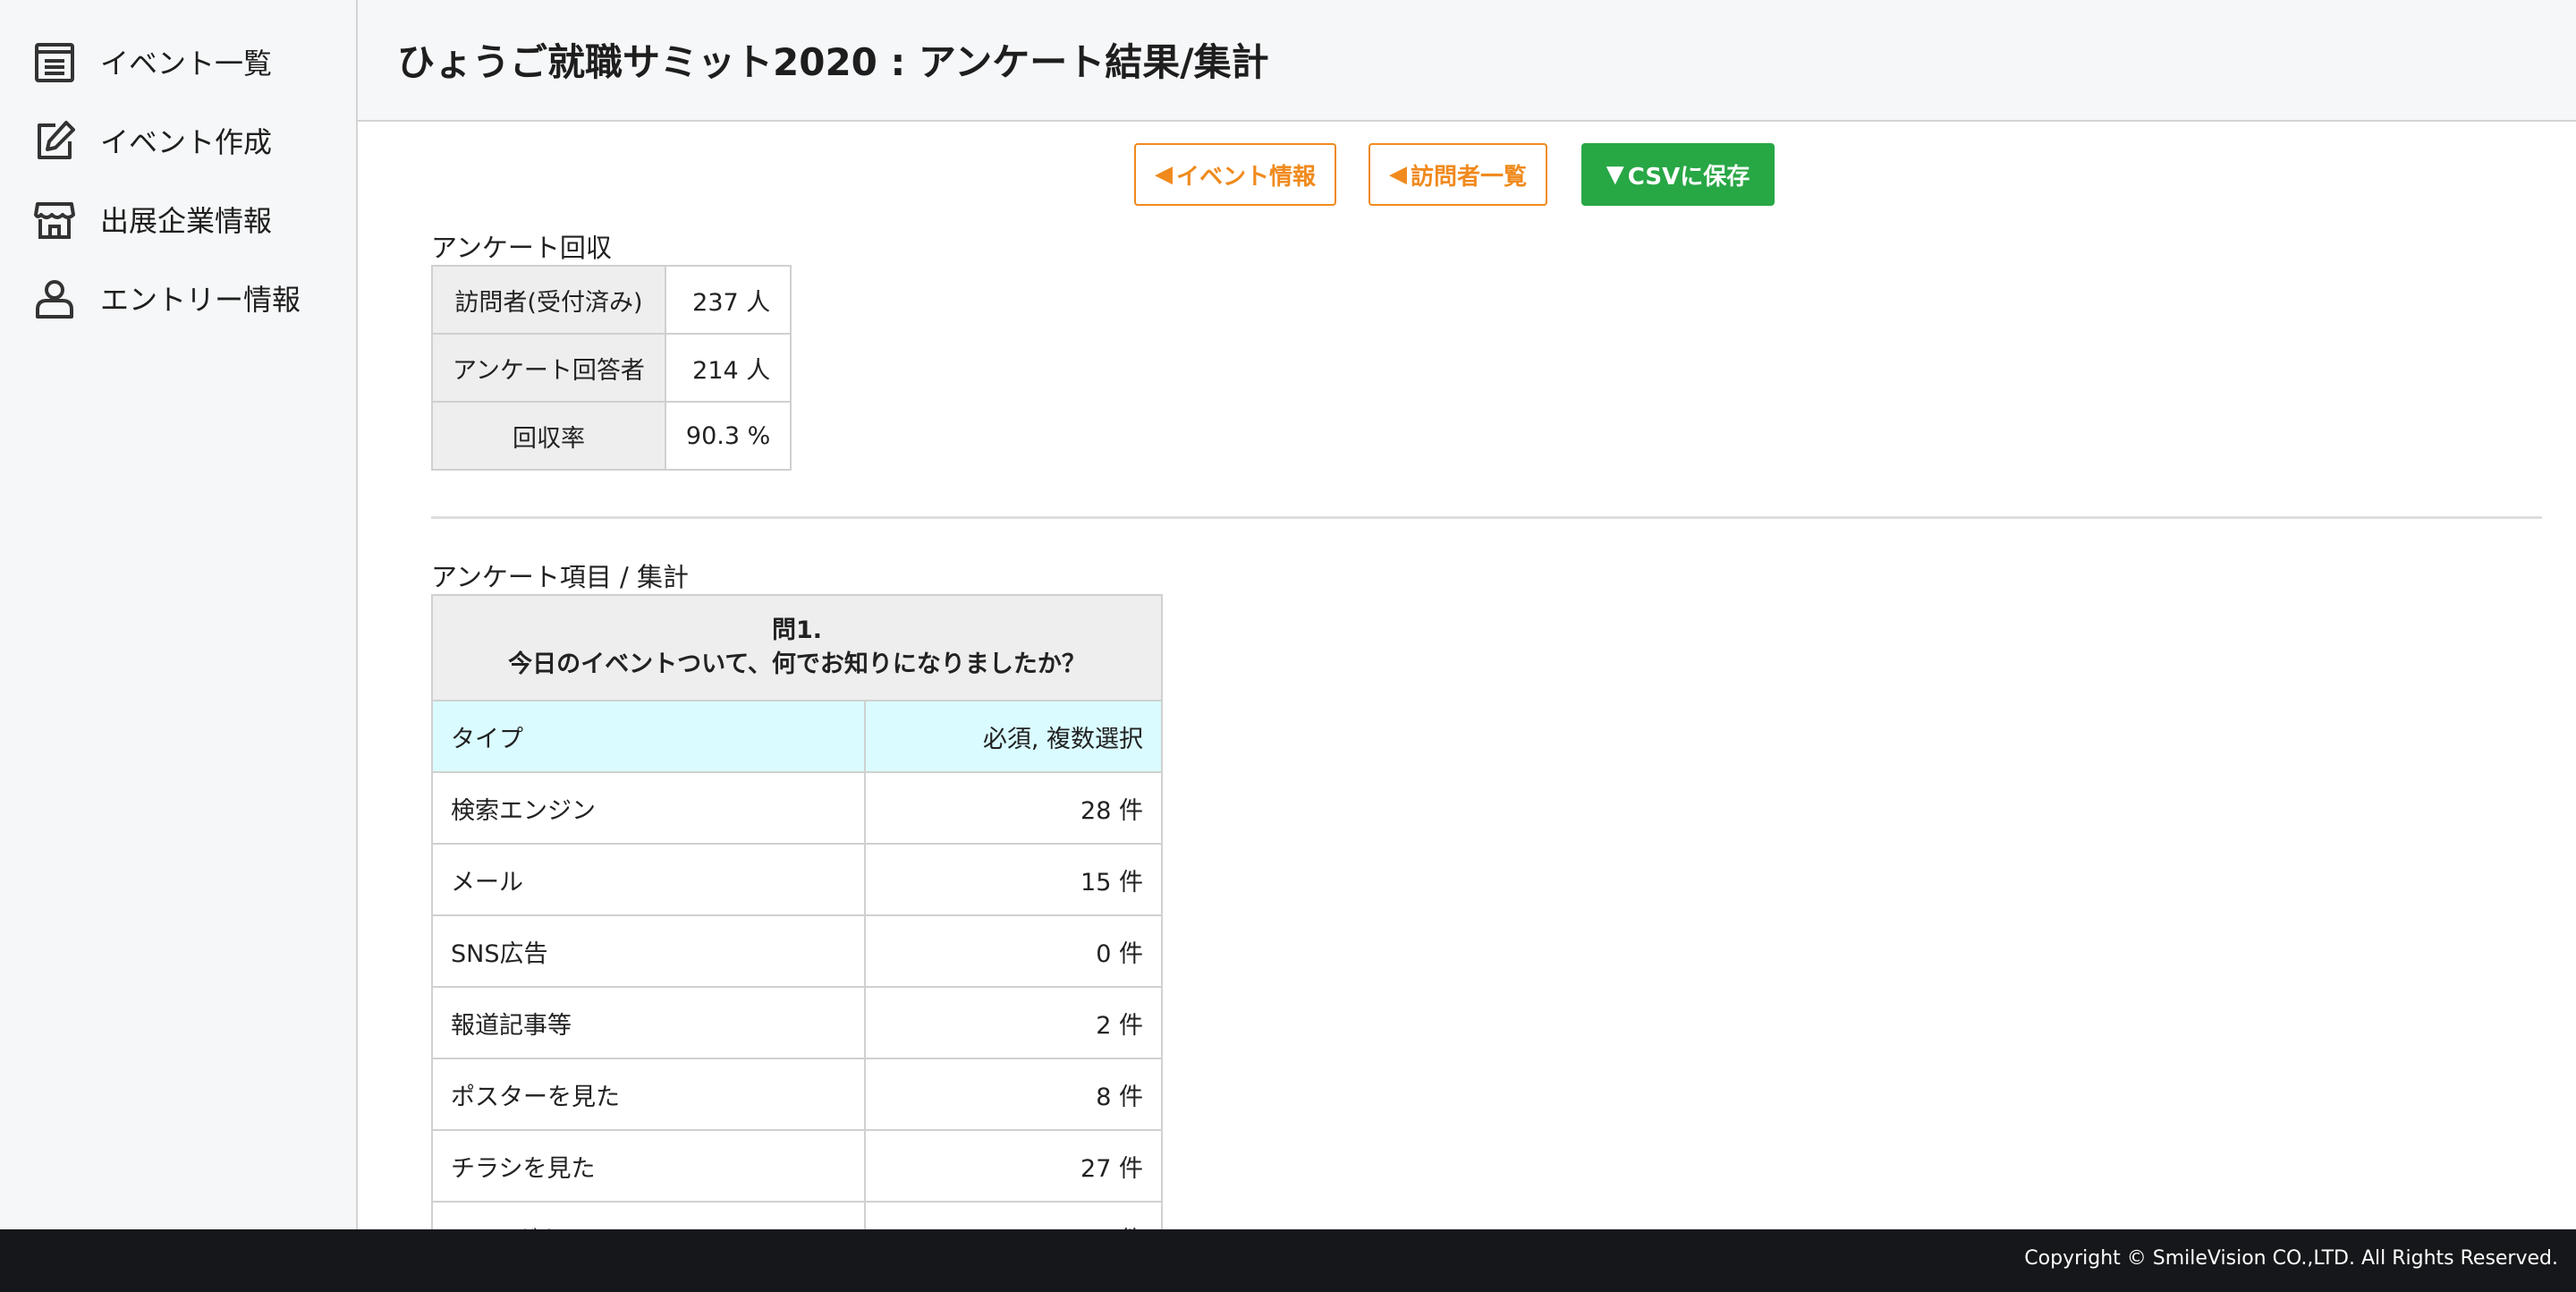 The image size is (2576, 1292). Describe the element at coordinates (1013, 736) in the screenshot. I see `type-value: 必須, 複数選択` at that location.